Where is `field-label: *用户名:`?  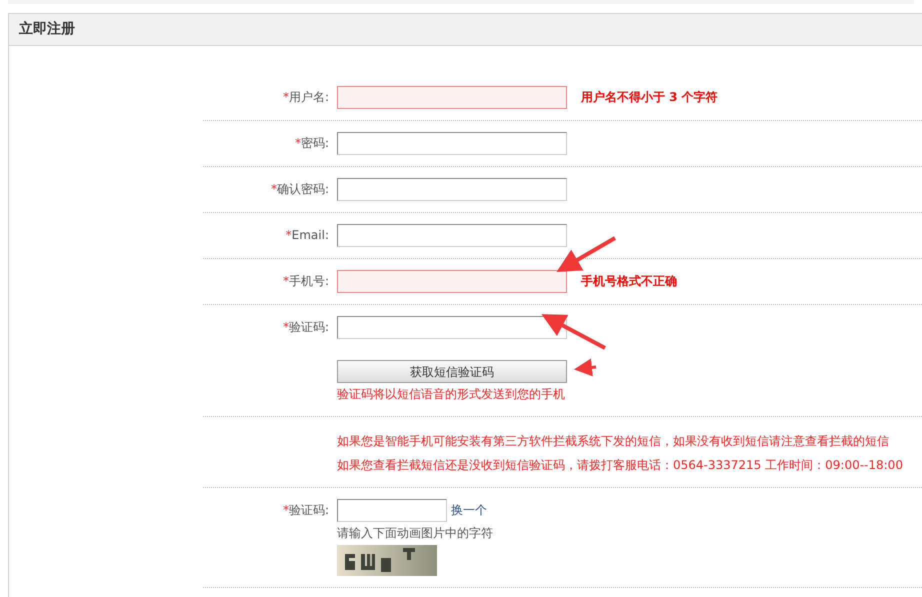 field-label: *用户名: is located at coordinates (305, 97).